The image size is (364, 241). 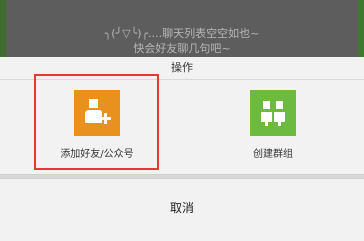 I want to click on empty-chat-hint: 快会好友聊几句吧~, so click(x=182, y=48).